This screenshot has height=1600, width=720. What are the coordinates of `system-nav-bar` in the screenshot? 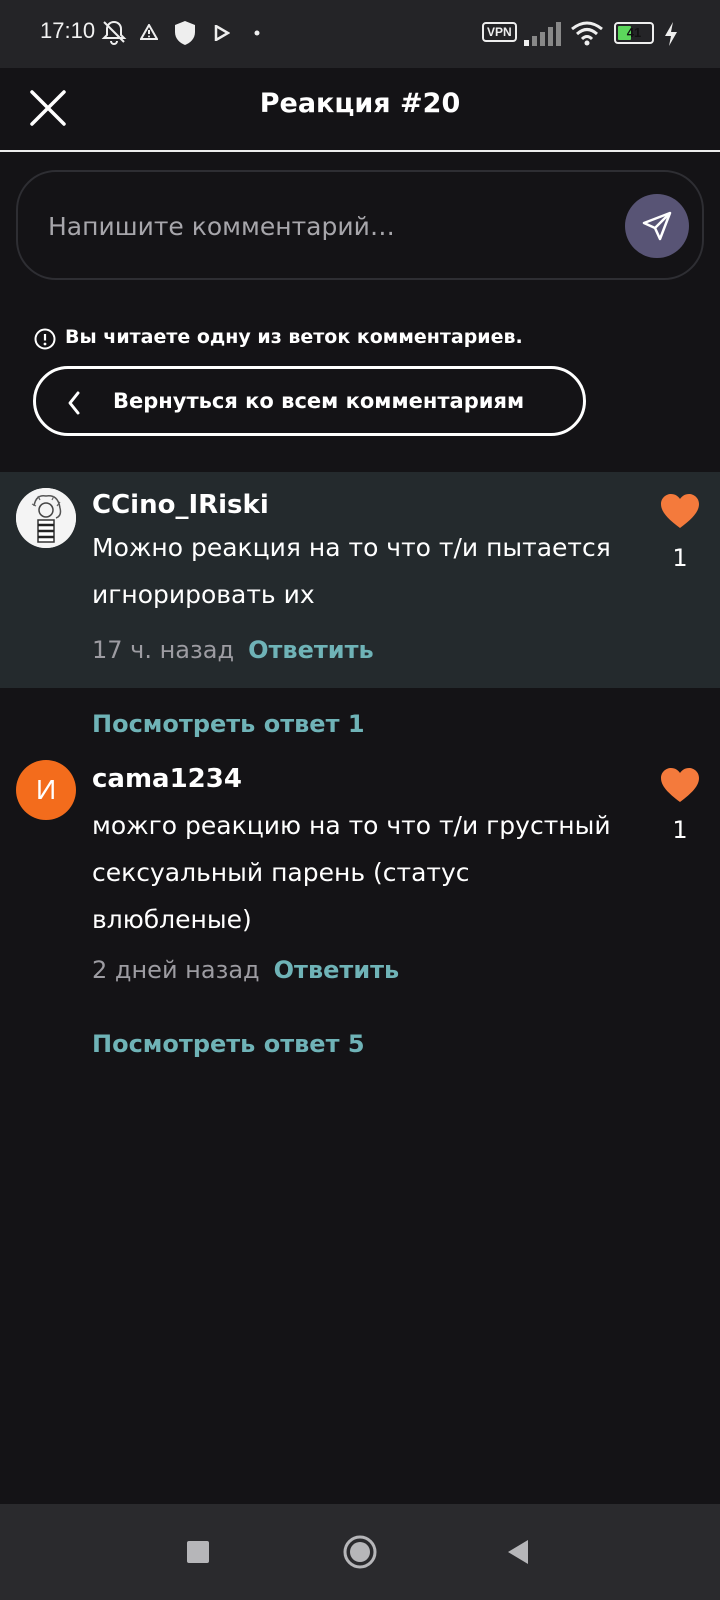 It's located at (360, 1552).